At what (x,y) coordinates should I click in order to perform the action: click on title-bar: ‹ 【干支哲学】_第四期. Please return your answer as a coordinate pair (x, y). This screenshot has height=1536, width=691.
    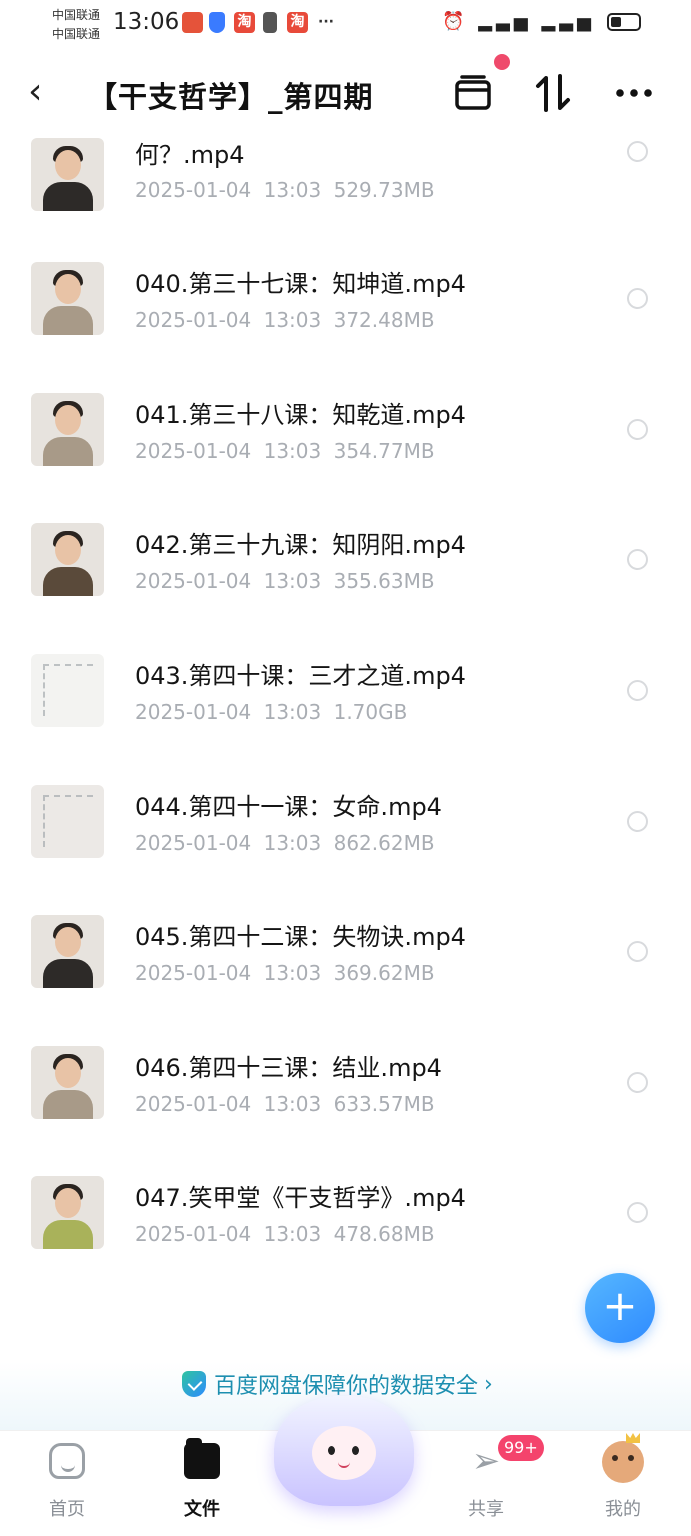
    Looking at the image, I should click on (345, 92).